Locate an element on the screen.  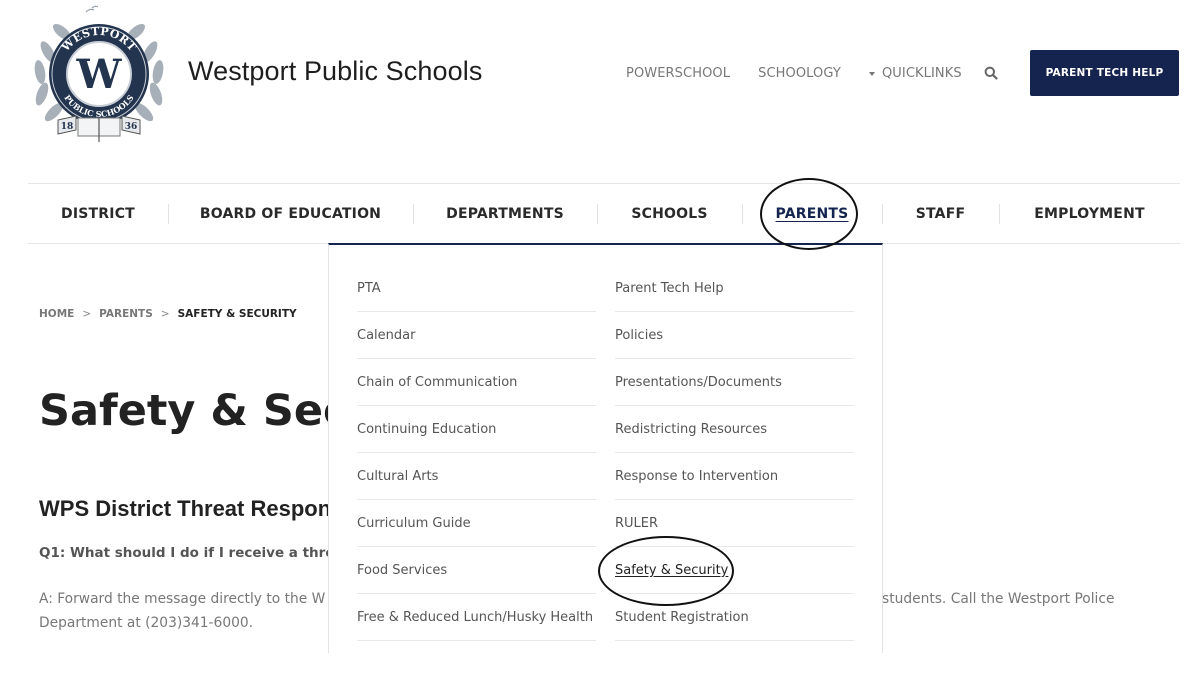
faq-answer-line1-end: students. Call the Westport Police is located at coordinates (998, 599).